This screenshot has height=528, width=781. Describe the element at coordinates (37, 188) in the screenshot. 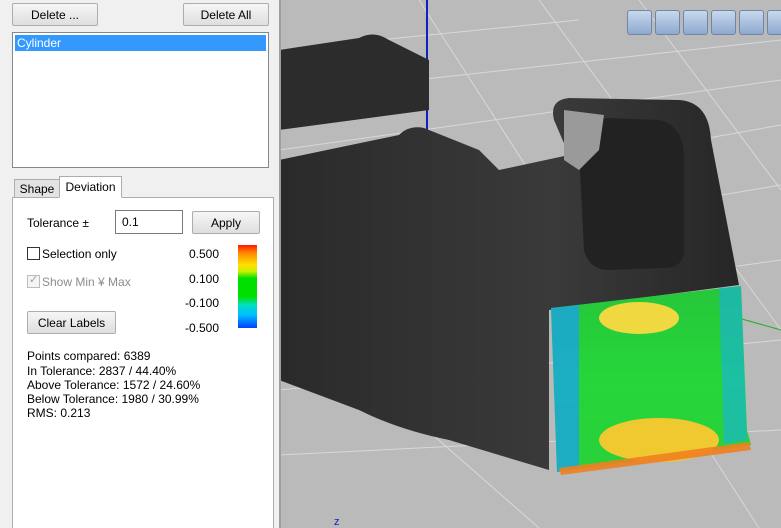

I see `tab-shape: Shape` at that location.